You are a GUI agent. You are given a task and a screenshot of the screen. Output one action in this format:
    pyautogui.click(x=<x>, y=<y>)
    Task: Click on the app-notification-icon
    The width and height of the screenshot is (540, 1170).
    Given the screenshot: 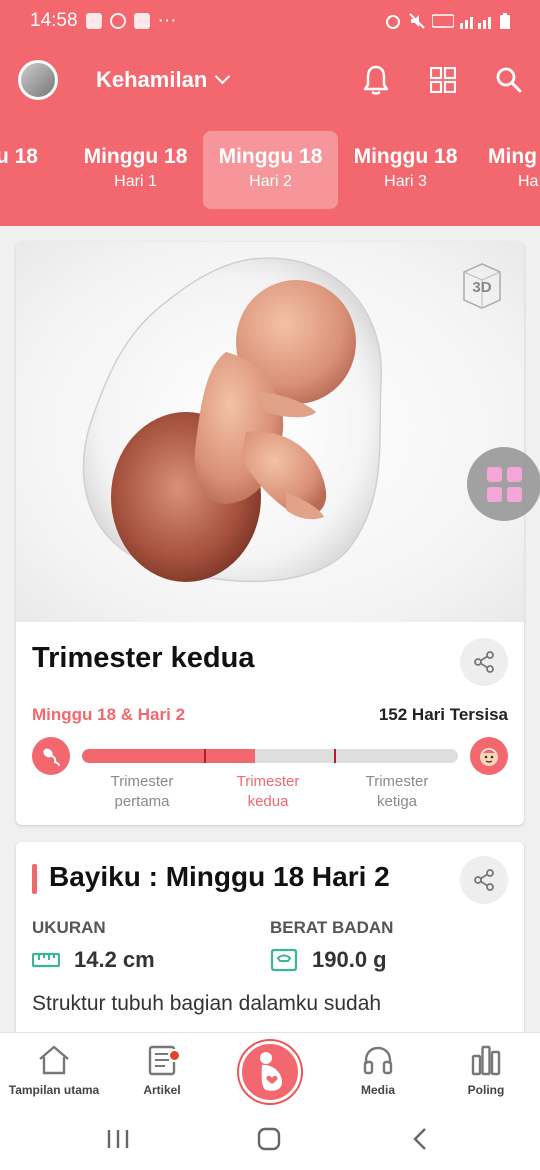 What is the action you would take?
    pyautogui.click(x=141, y=21)
    